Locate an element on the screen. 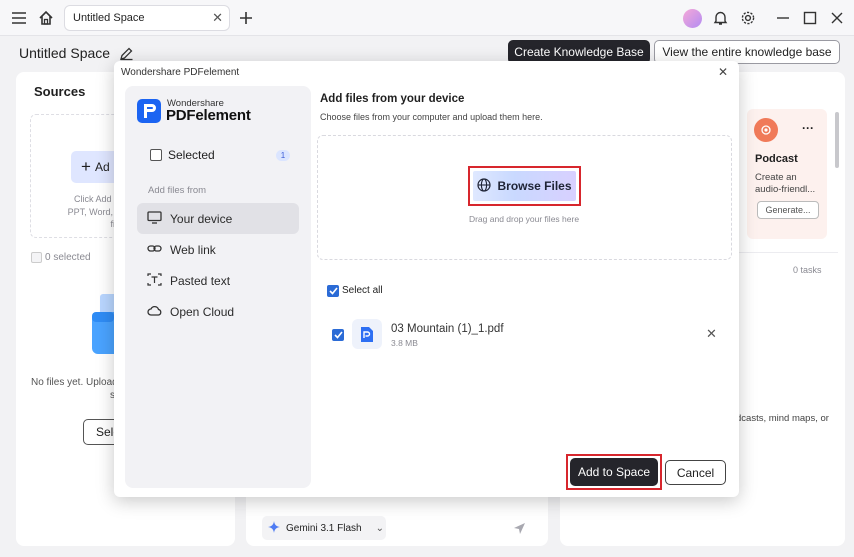  add-to-space-button: Add to Space is located at coordinates (614, 472).